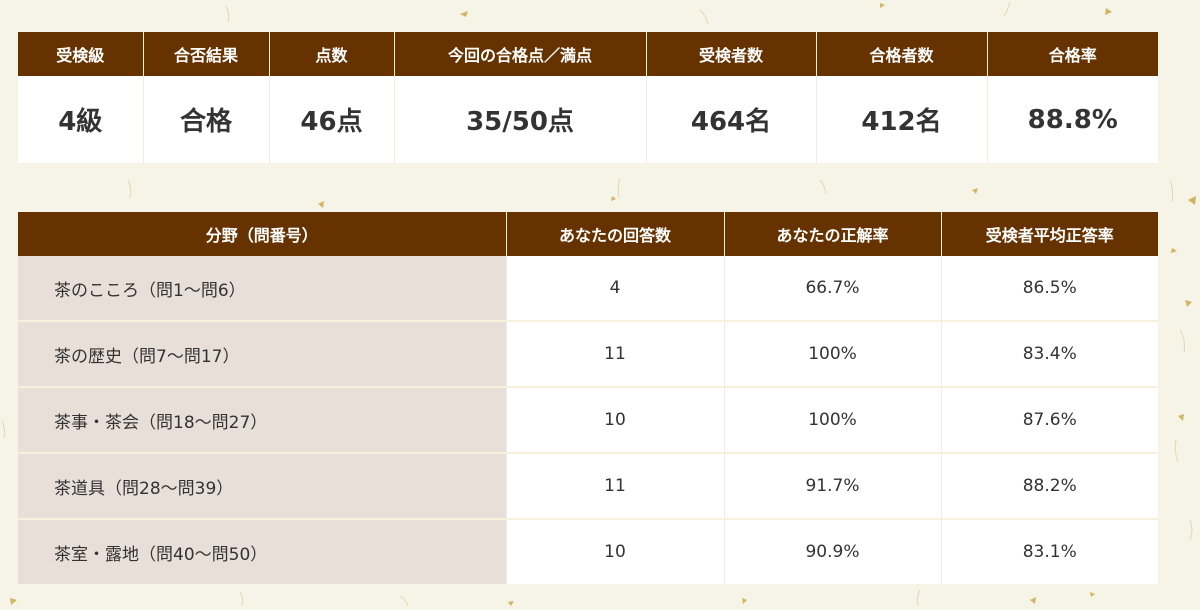 The image size is (1200, 610). What do you see at coordinates (833, 289) in the screenshot?
I see `your-accuracy: 66.7%` at bounding box center [833, 289].